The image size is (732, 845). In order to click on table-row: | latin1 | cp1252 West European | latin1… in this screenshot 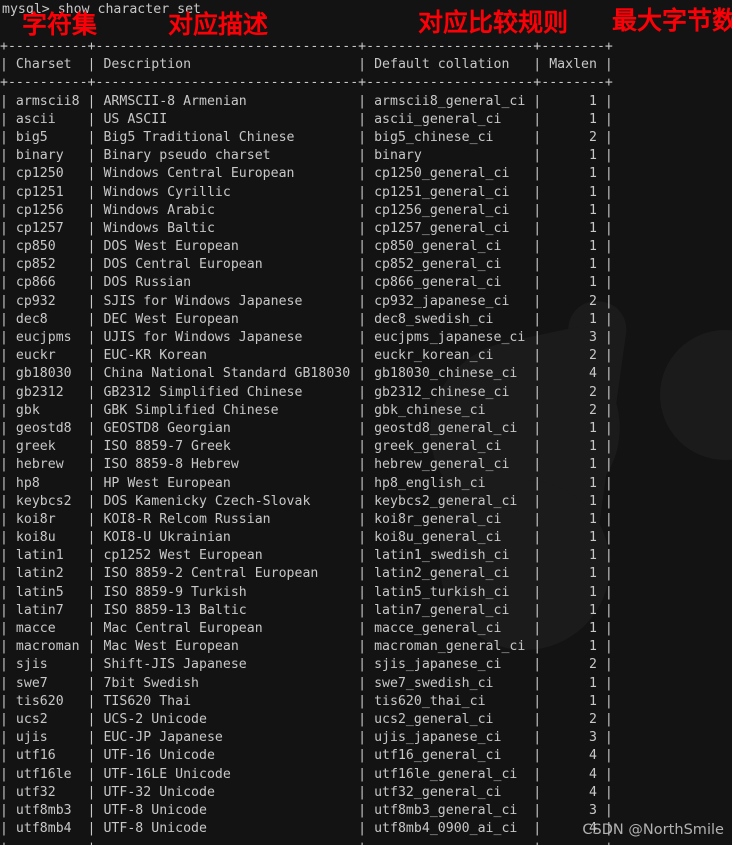, I will do `click(306, 556)`.